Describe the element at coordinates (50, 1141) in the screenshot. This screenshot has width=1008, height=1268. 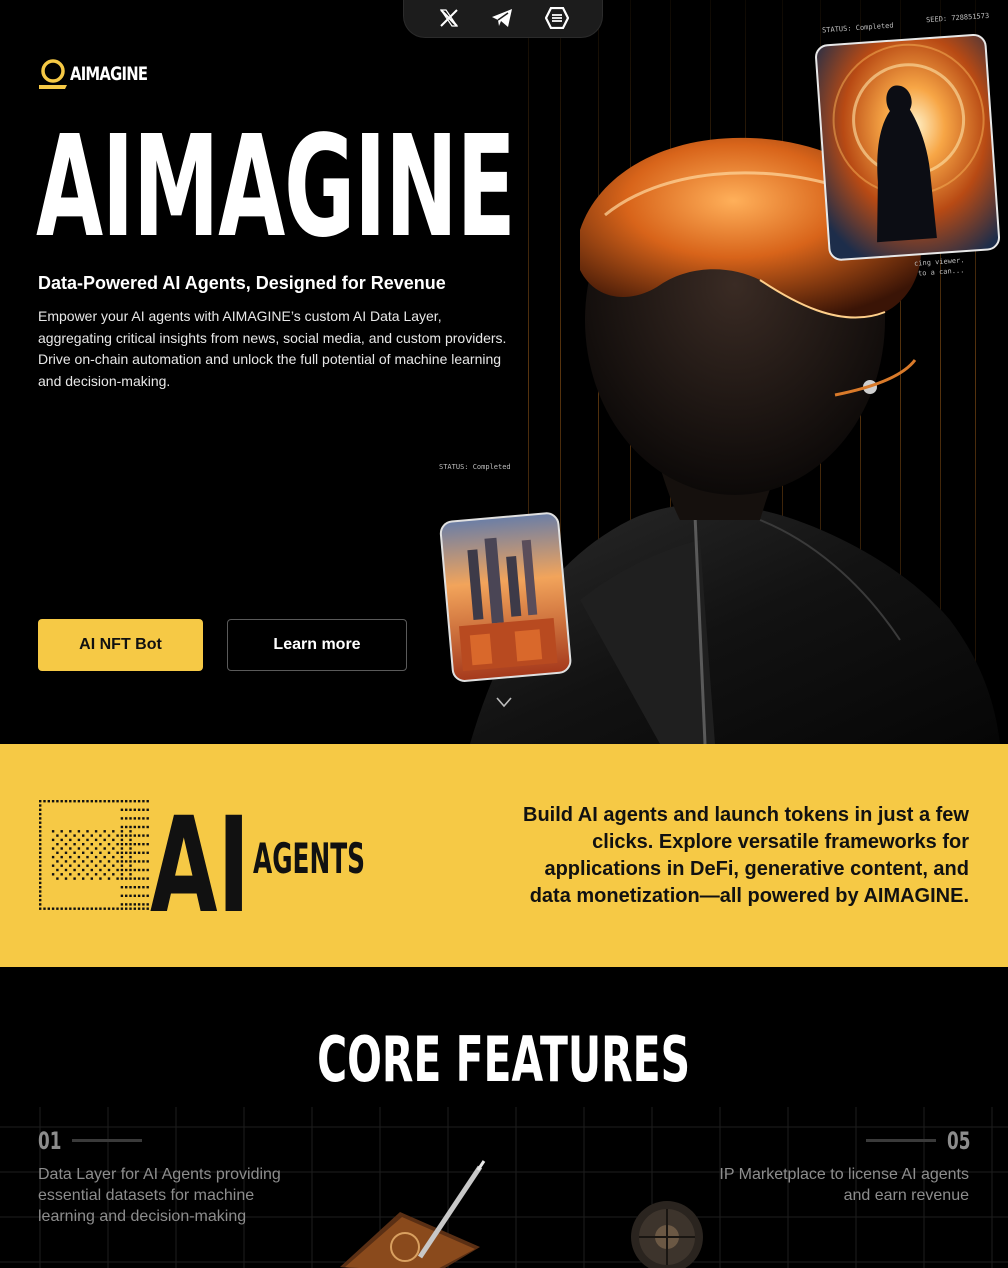
I see `feature-number-left: 01` at that location.